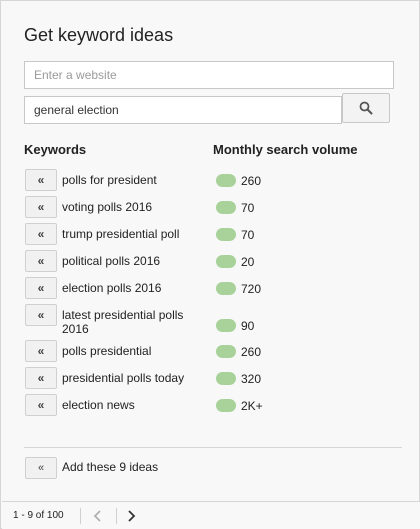  I want to click on pagination-range: 1 - 9 of 100, so click(38, 515).